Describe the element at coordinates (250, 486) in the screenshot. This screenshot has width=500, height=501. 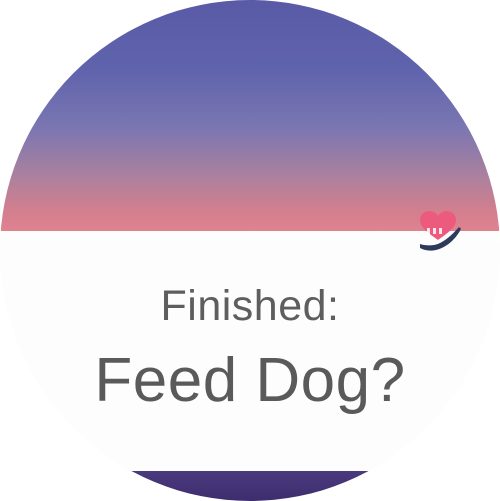
I see `bottom-edge-gradient` at that location.